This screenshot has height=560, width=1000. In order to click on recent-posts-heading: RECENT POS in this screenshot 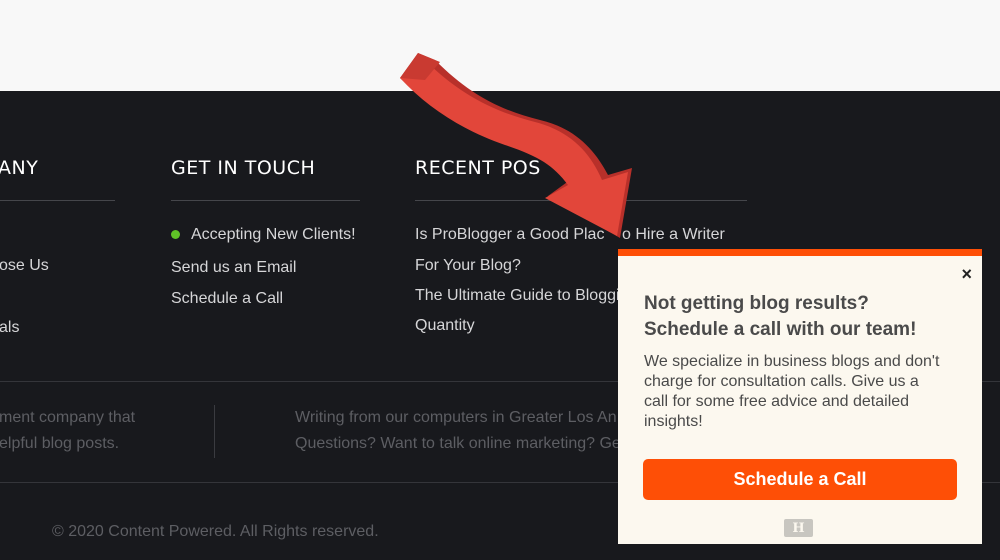, I will do `click(478, 168)`.